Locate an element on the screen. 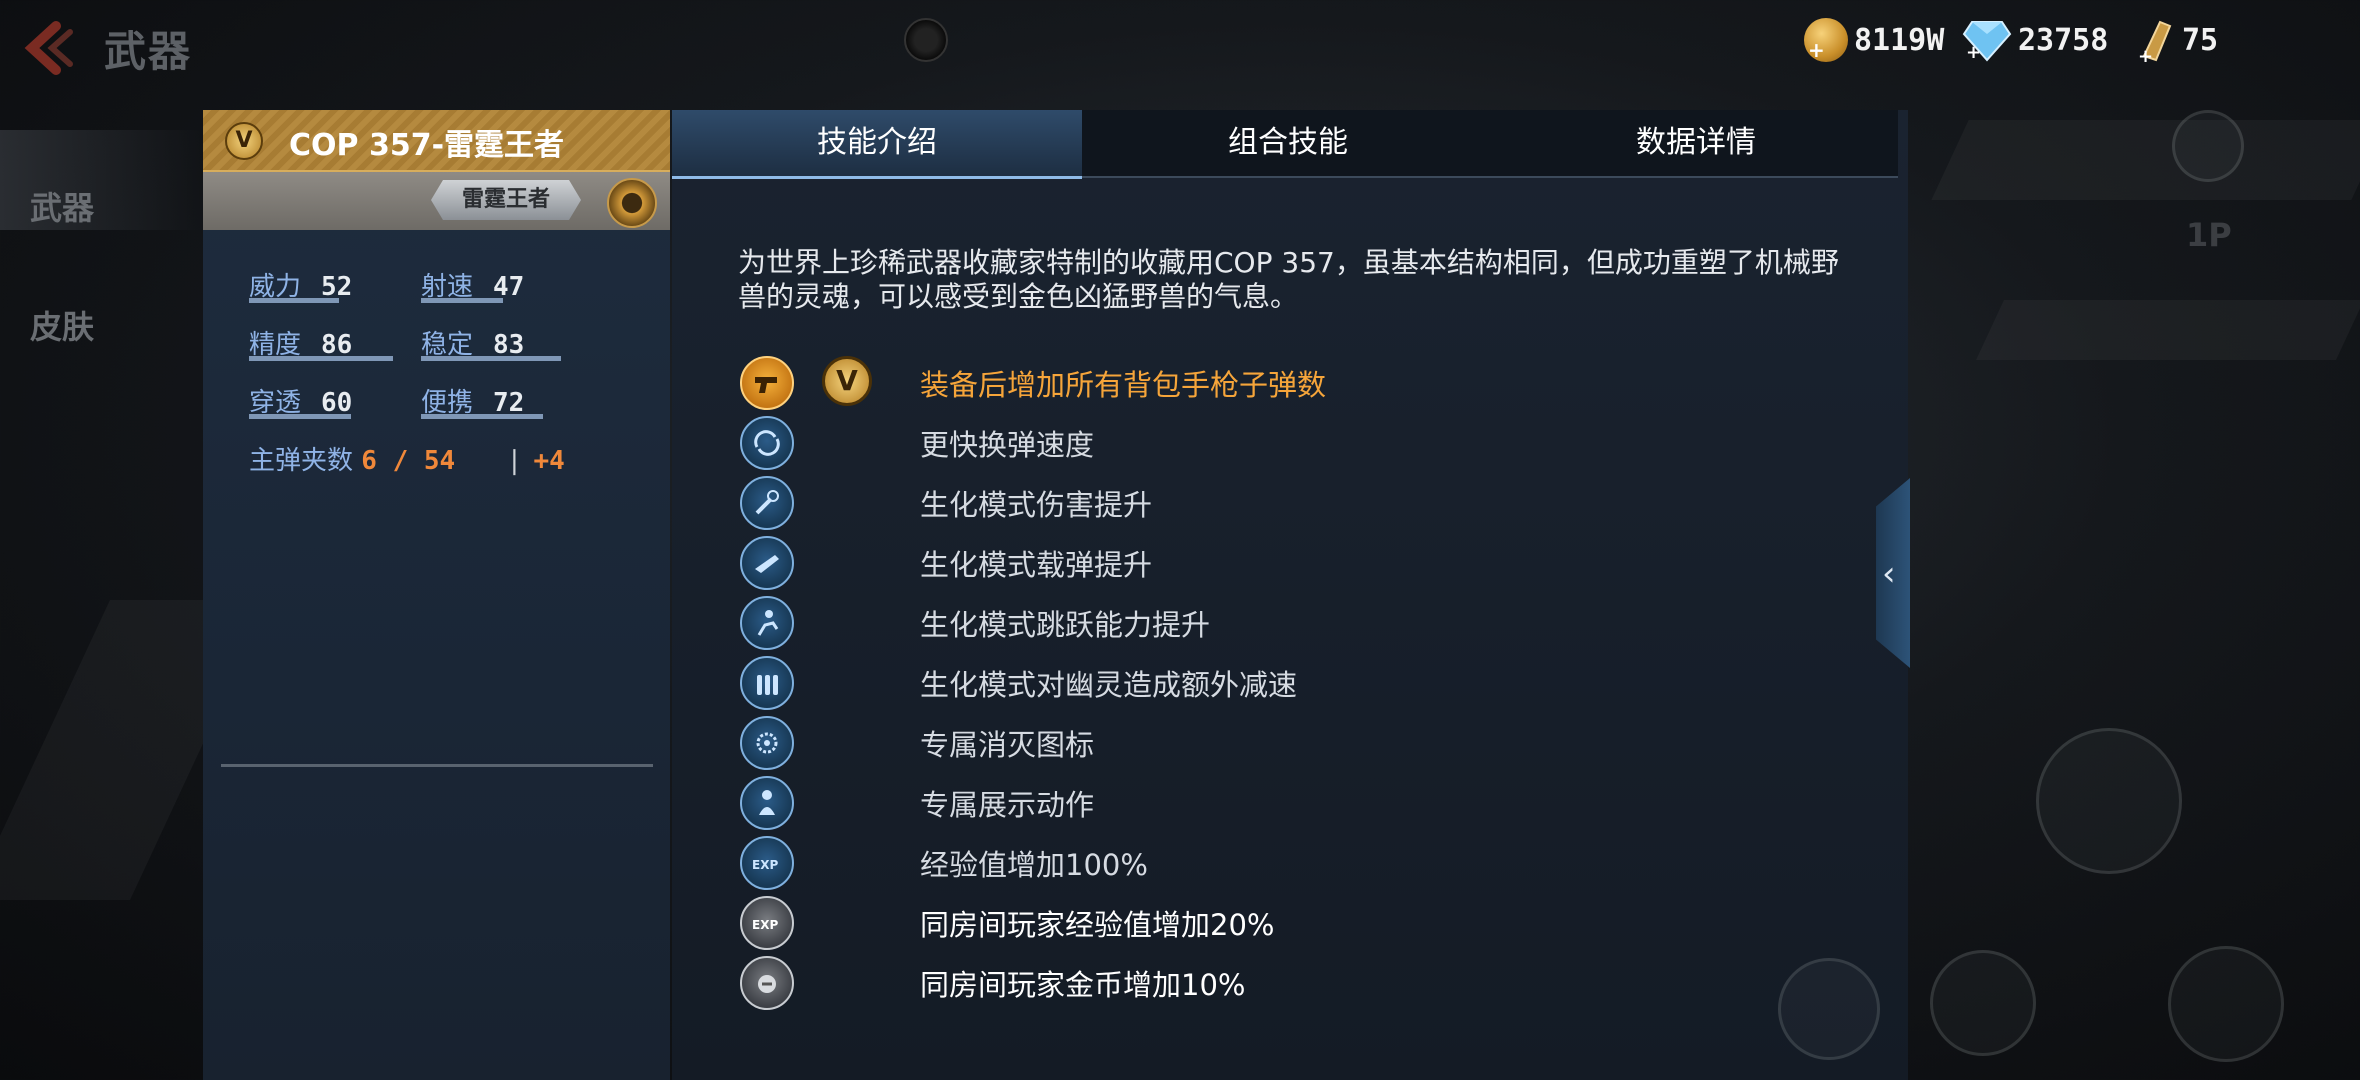  diamond-currency: + 23758 is located at coordinates (2035, 40).